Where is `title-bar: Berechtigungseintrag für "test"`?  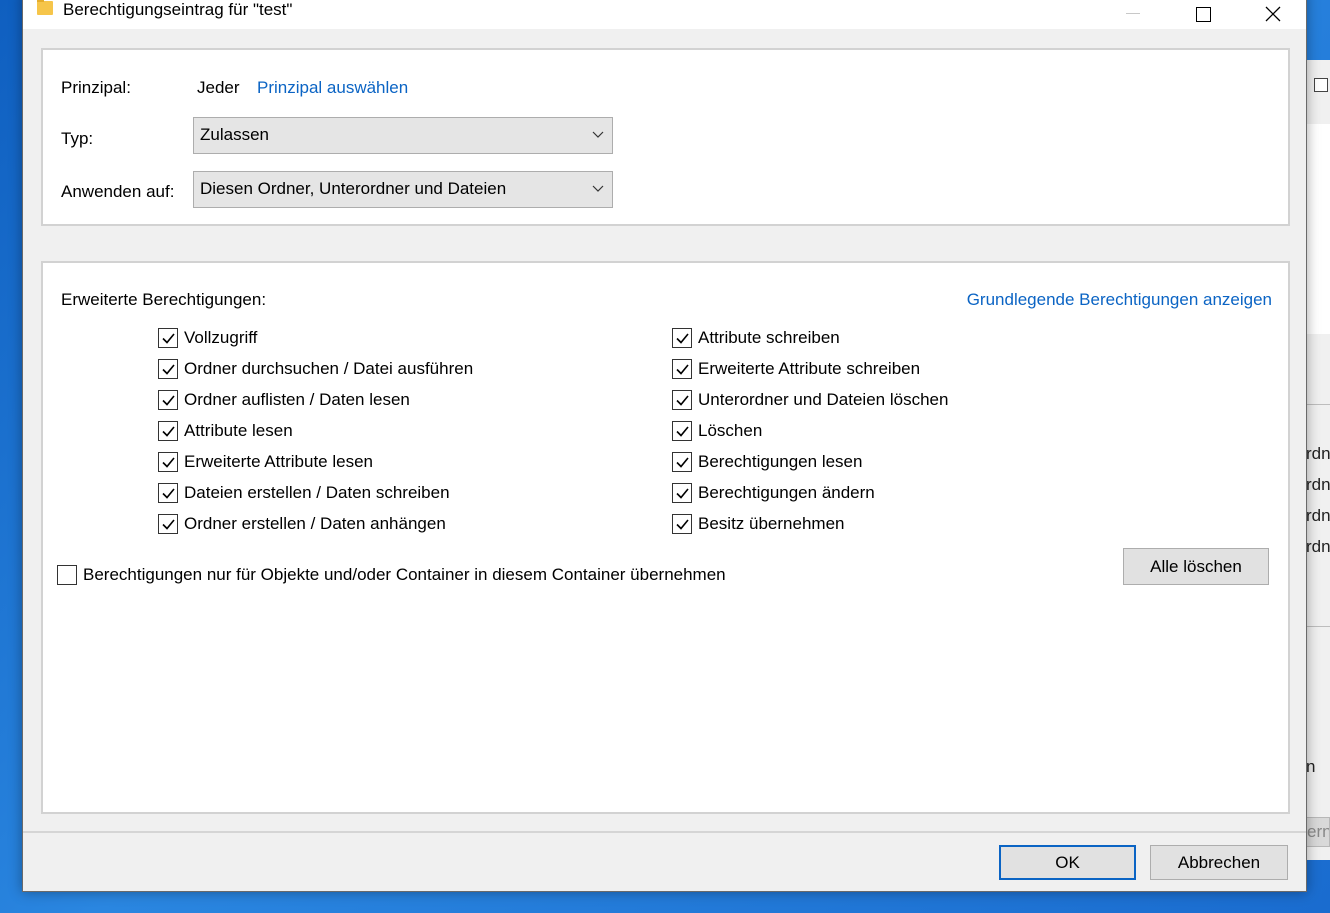
title-bar: Berechtigungseintrag für "test" is located at coordinates (664, 14).